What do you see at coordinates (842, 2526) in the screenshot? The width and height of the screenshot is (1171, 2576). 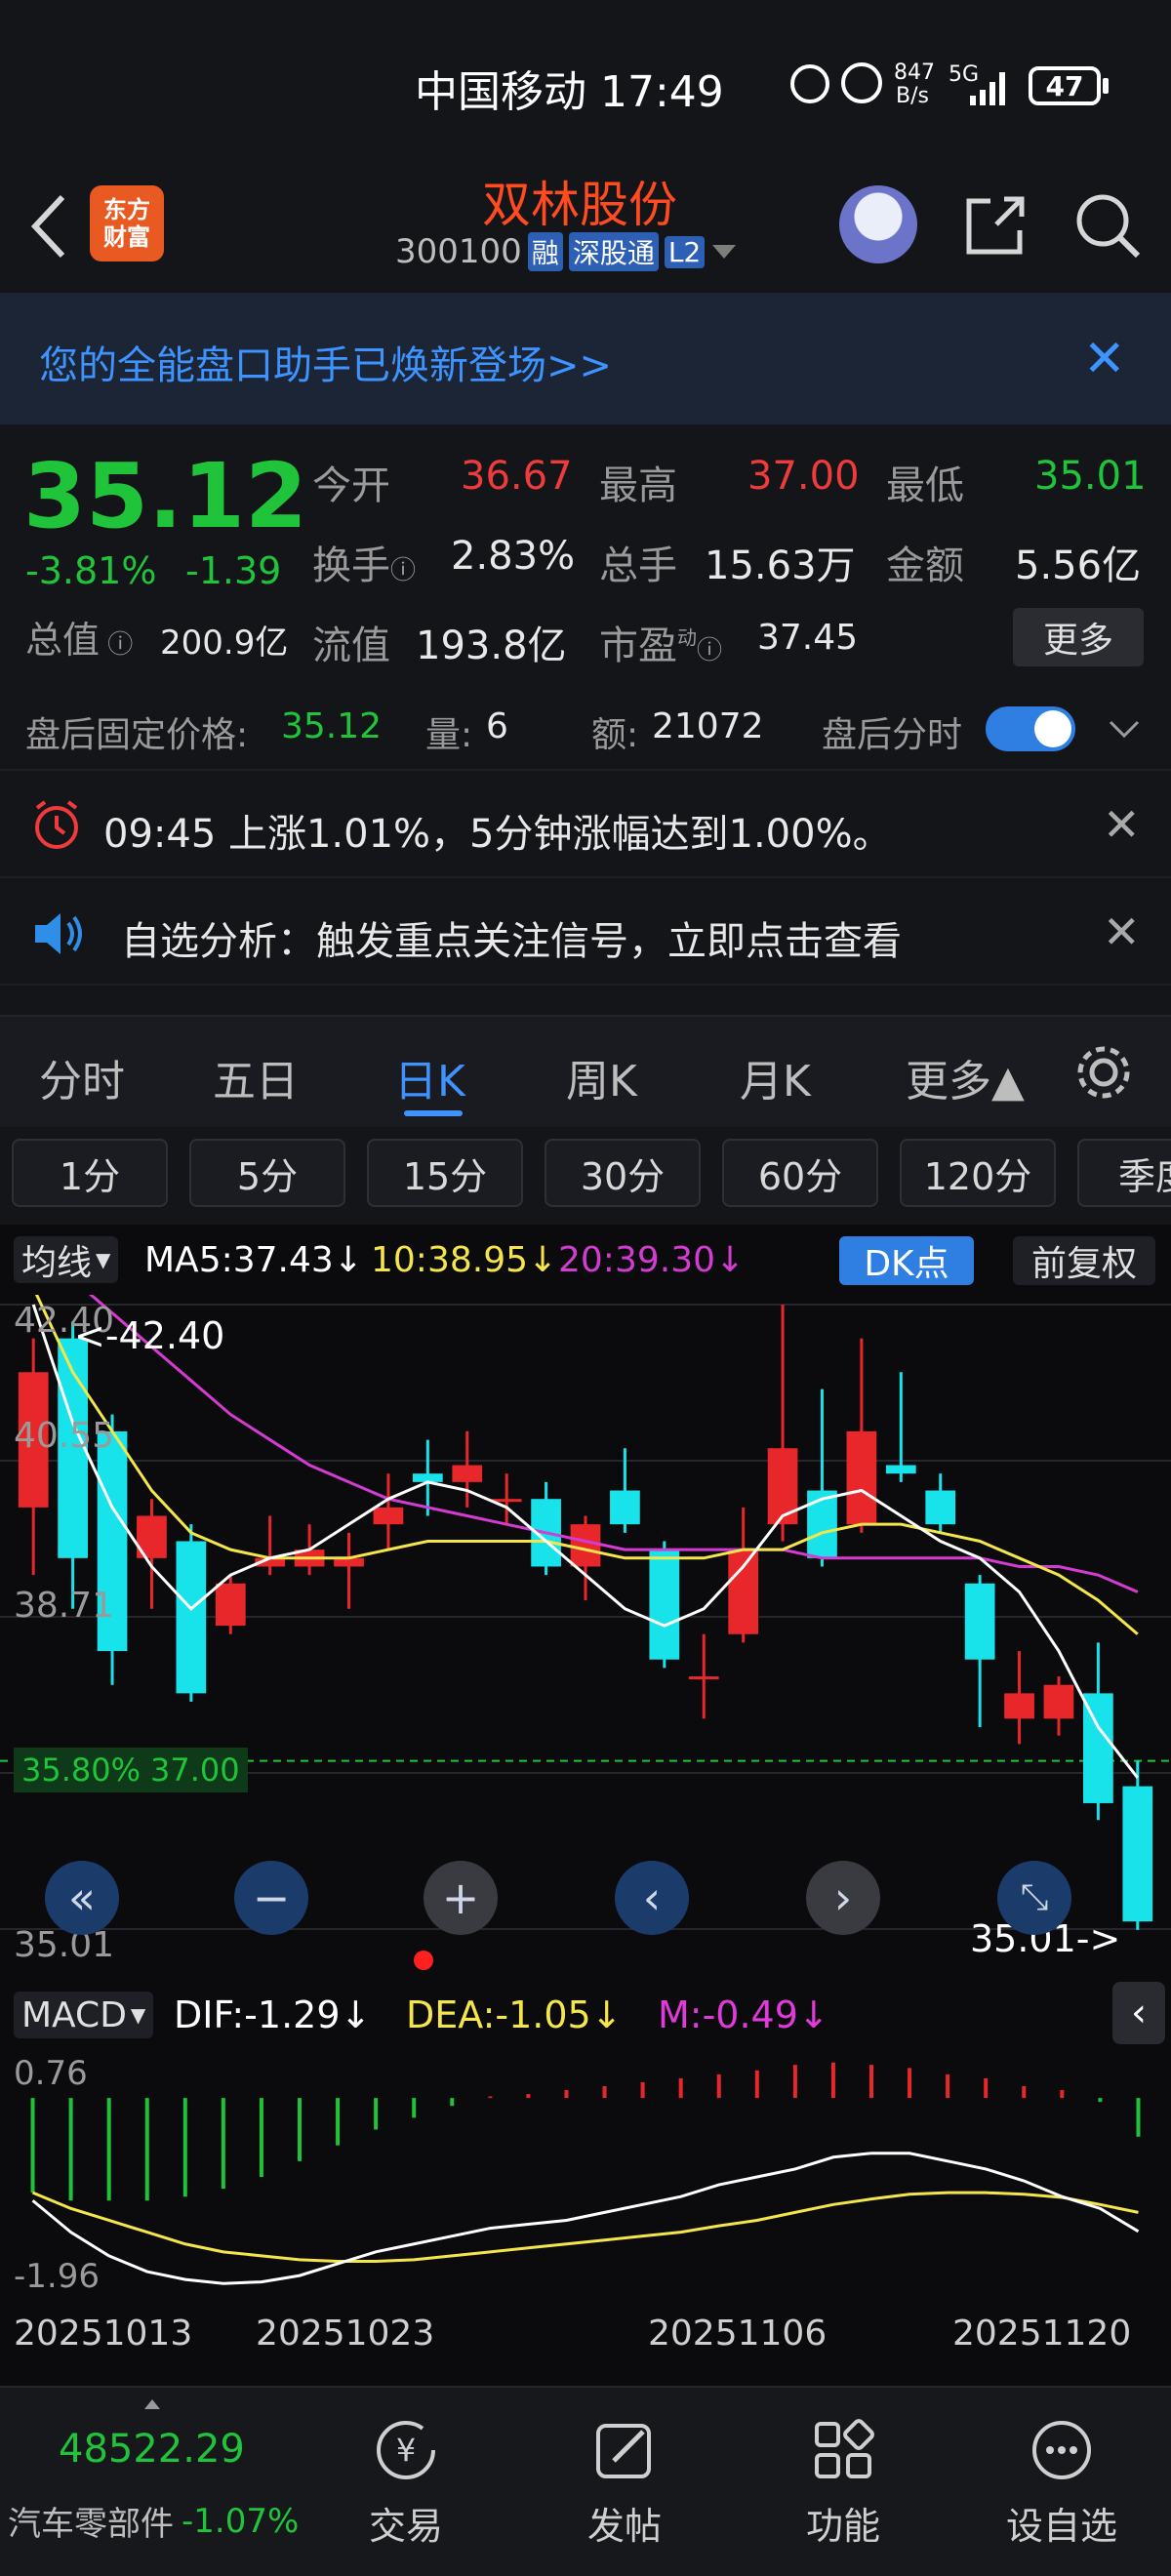 I see `nav-functions-label: 功能` at bounding box center [842, 2526].